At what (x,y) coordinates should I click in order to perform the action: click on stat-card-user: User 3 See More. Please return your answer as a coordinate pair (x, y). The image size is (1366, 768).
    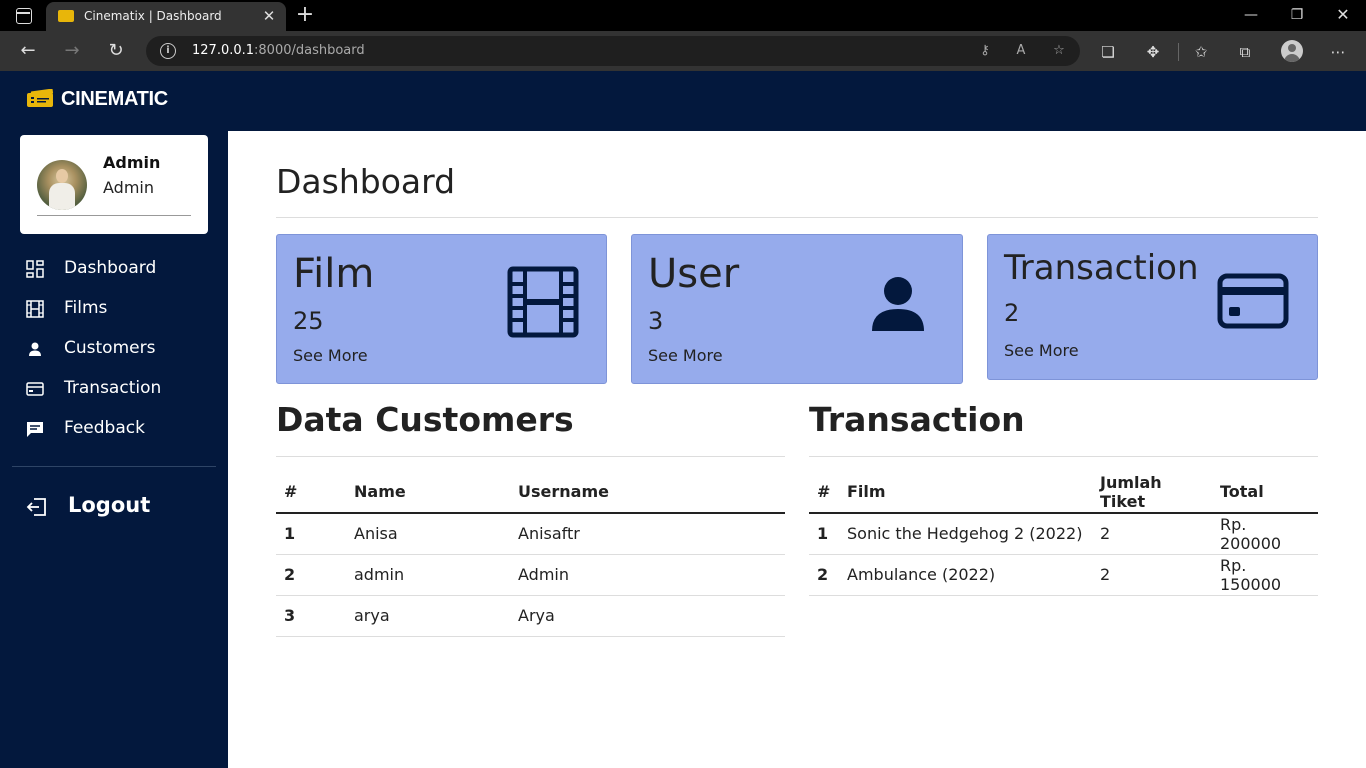
    Looking at the image, I should click on (797, 309).